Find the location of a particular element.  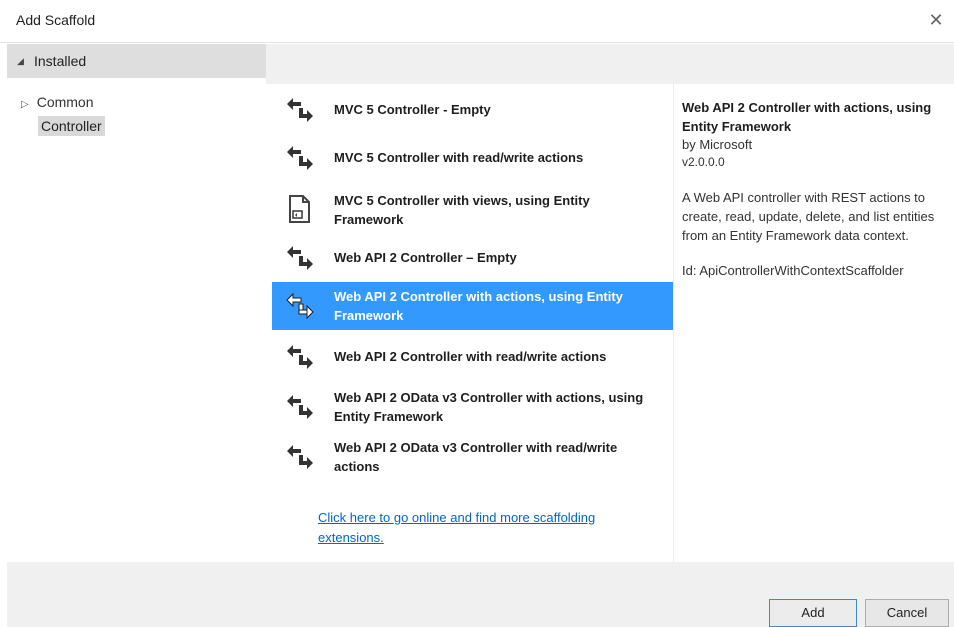

expanded-caret-icon: ◢ is located at coordinates (20, 61).